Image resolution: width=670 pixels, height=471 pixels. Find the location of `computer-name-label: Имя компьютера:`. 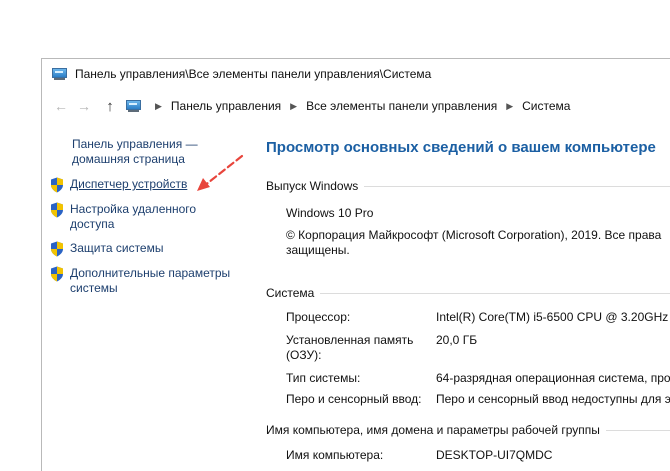

computer-name-label: Имя компьютера: is located at coordinates (335, 455).